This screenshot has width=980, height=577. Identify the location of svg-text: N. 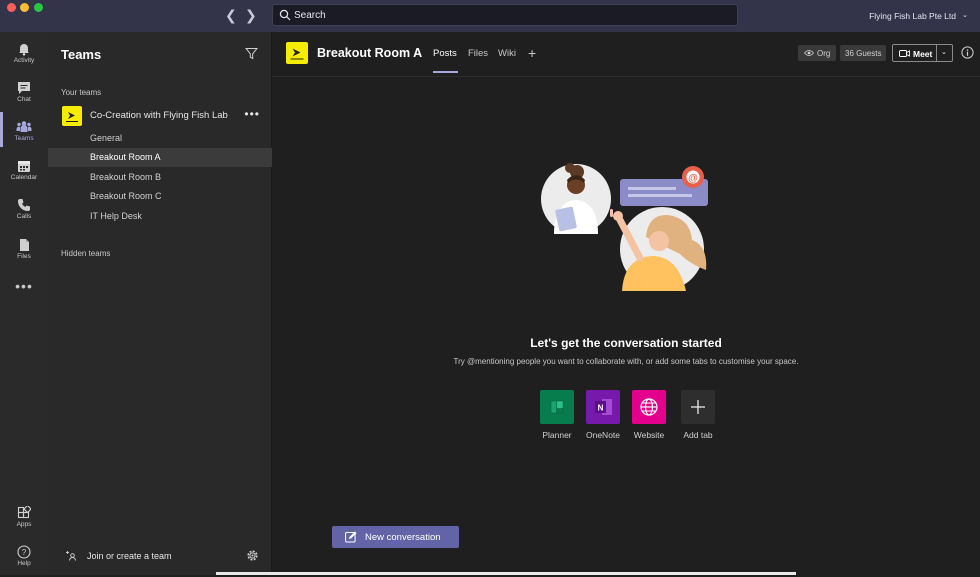
(601, 408).